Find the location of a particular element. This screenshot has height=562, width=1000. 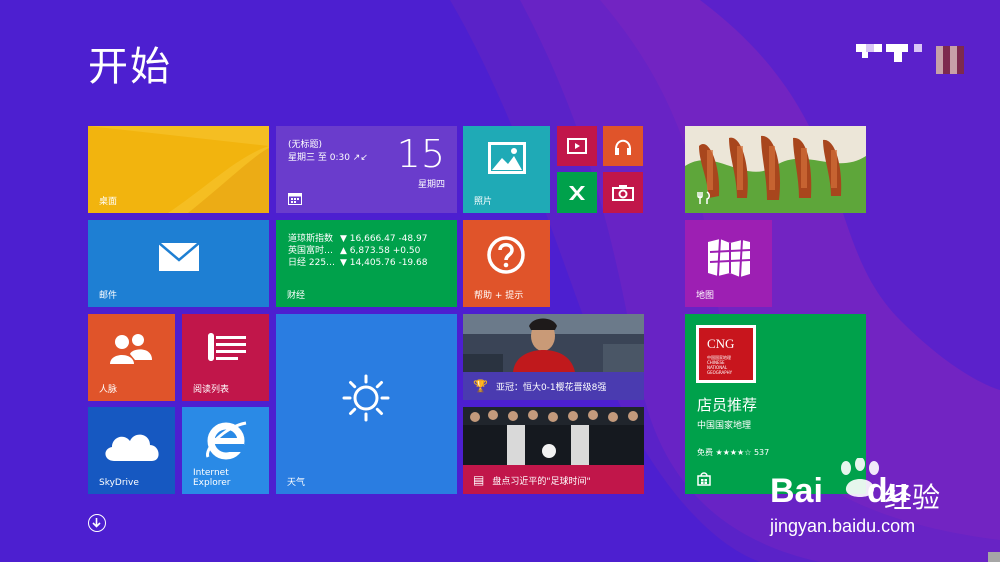

finance-row: 道琼斯指数 ▼ 16,666.47 -48.97 is located at coordinates (357, 239).